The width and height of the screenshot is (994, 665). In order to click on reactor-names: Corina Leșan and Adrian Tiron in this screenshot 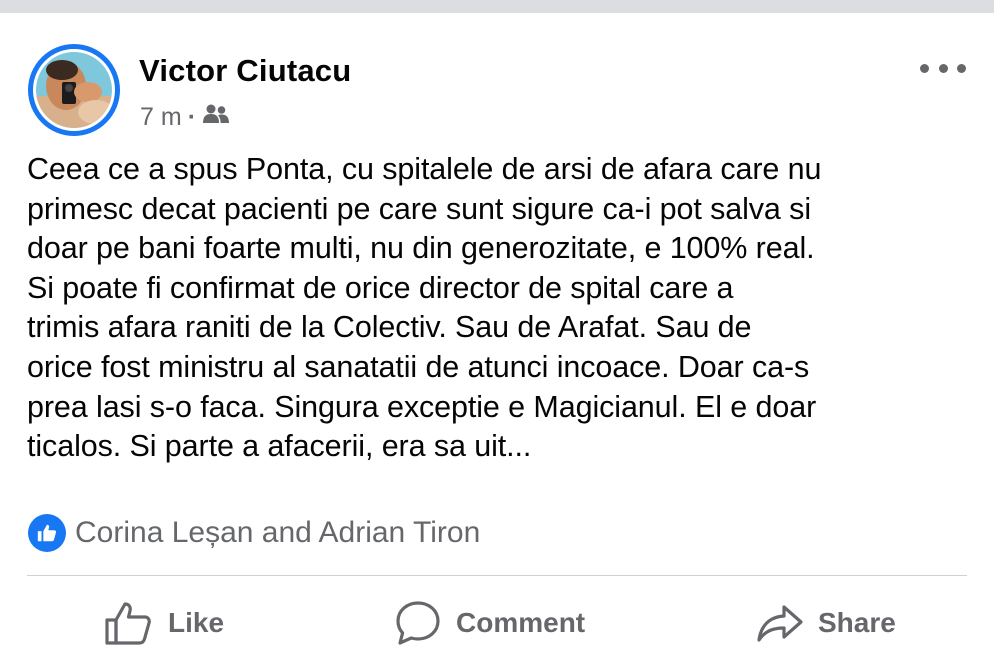, I will do `click(278, 532)`.